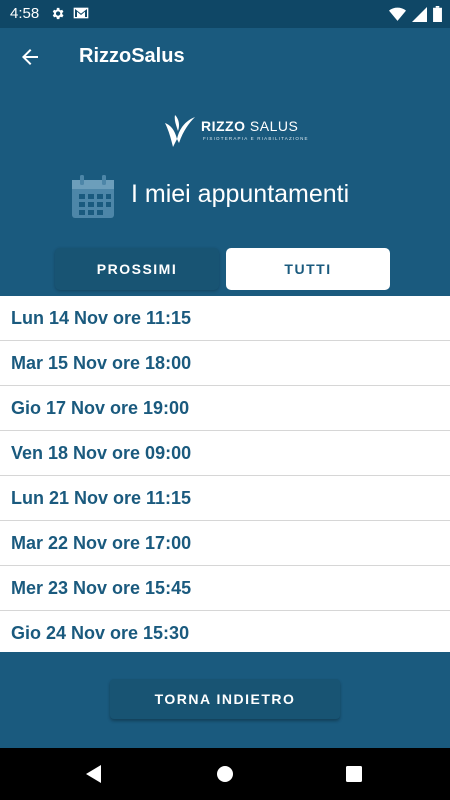  What do you see at coordinates (308, 269) in the screenshot?
I see `tab-all: TUTTI` at bounding box center [308, 269].